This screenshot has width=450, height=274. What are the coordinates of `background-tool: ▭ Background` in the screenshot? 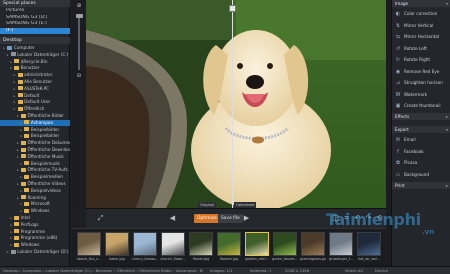 It's located at (421, 175).